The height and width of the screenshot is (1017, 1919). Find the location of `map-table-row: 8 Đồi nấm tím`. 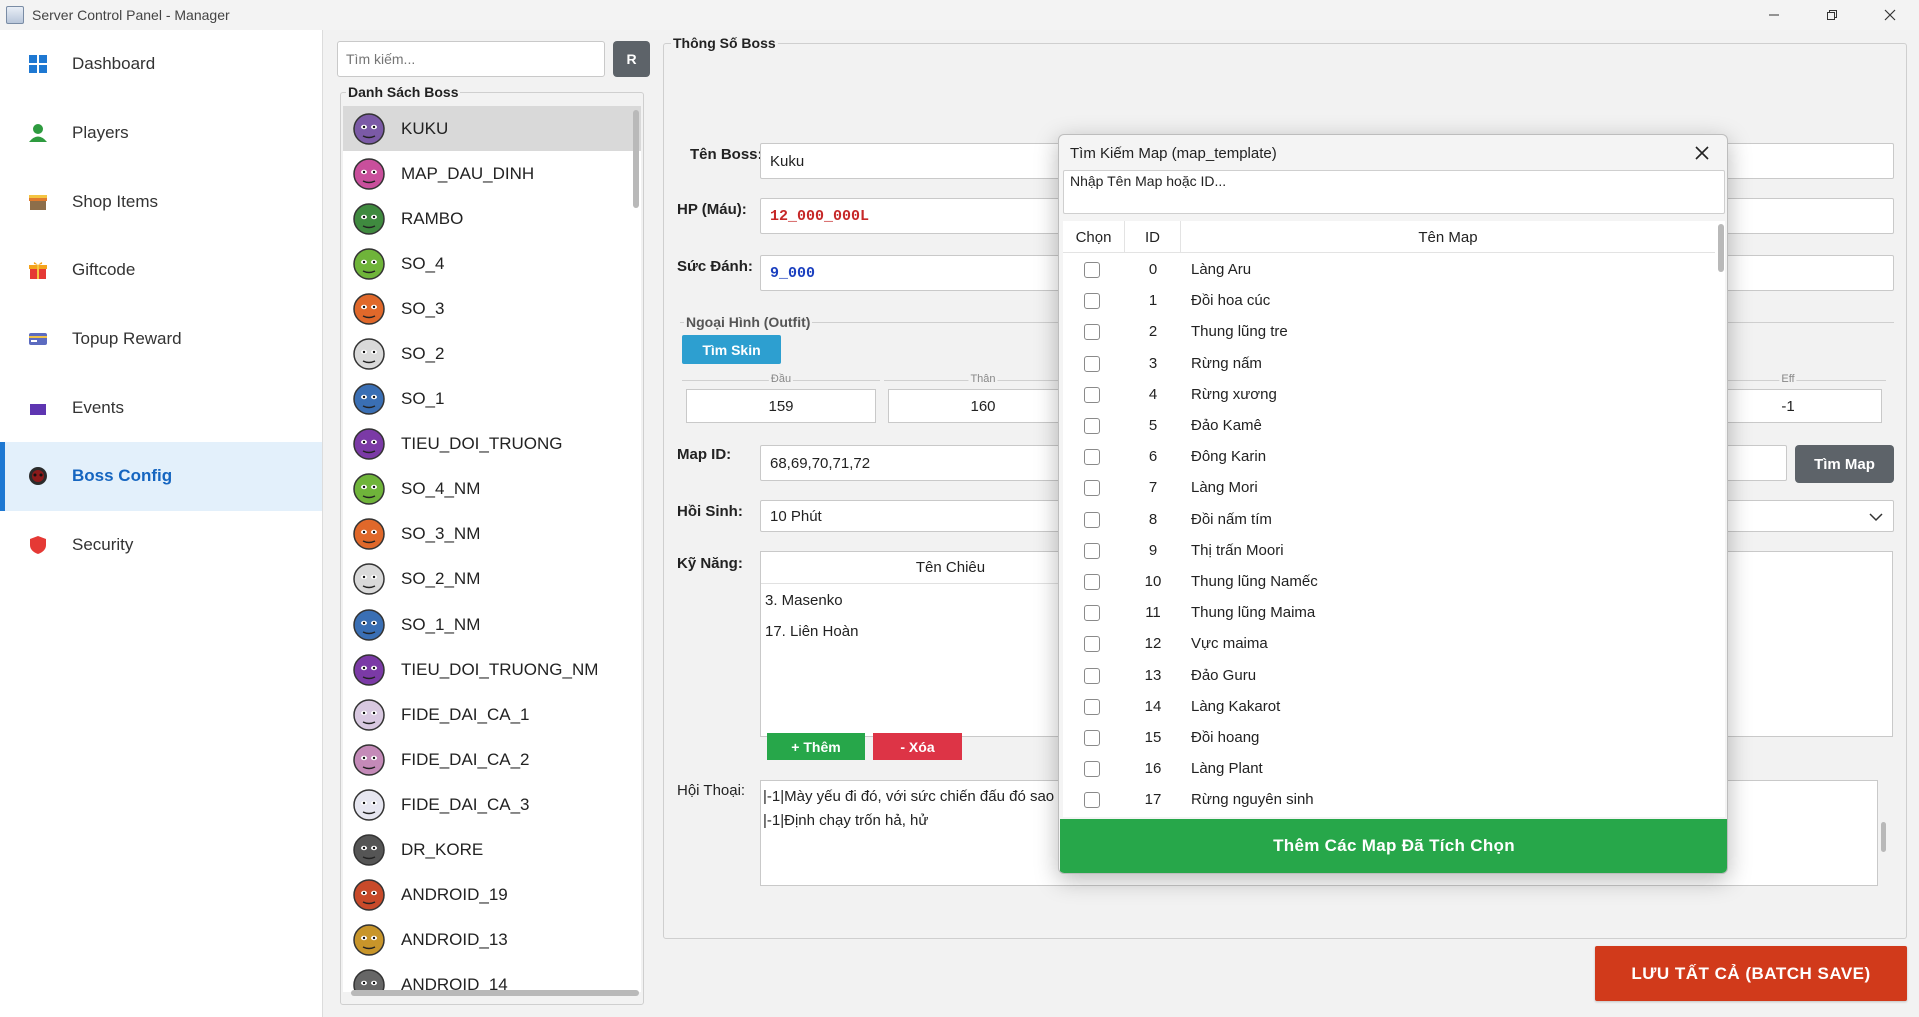

map-table-row: 8 Đồi nấm tím is located at coordinates (1389, 519).